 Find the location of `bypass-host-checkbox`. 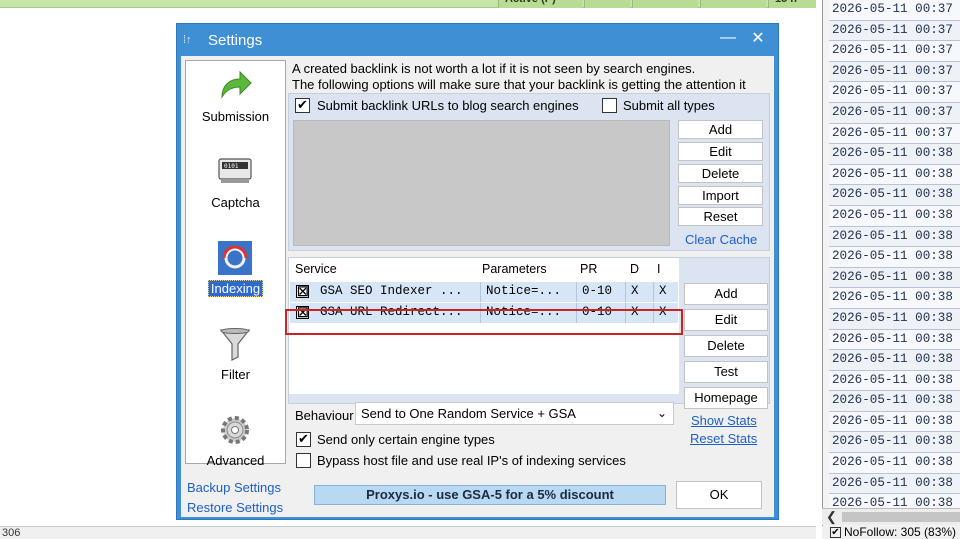

bypass-host-checkbox is located at coordinates (303, 460).